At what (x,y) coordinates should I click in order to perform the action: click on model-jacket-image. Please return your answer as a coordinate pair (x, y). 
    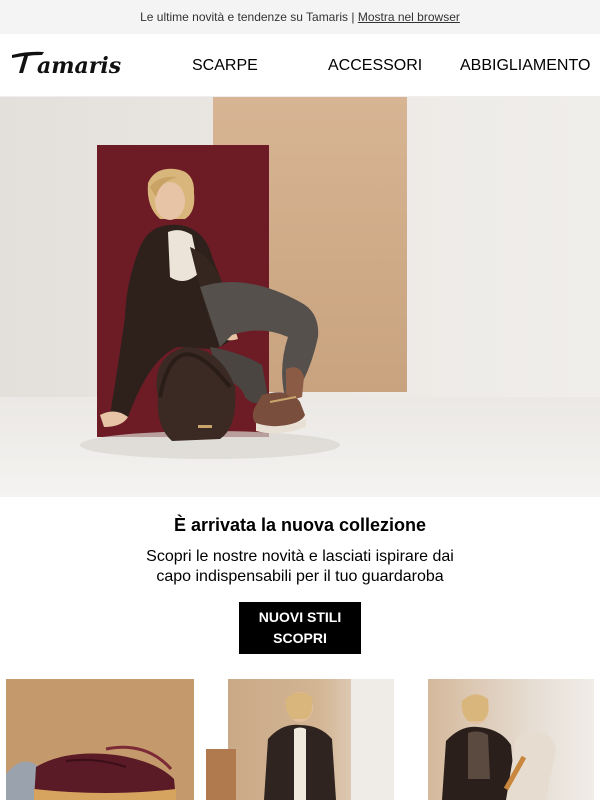
    Looking at the image, I should click on (300, 739).